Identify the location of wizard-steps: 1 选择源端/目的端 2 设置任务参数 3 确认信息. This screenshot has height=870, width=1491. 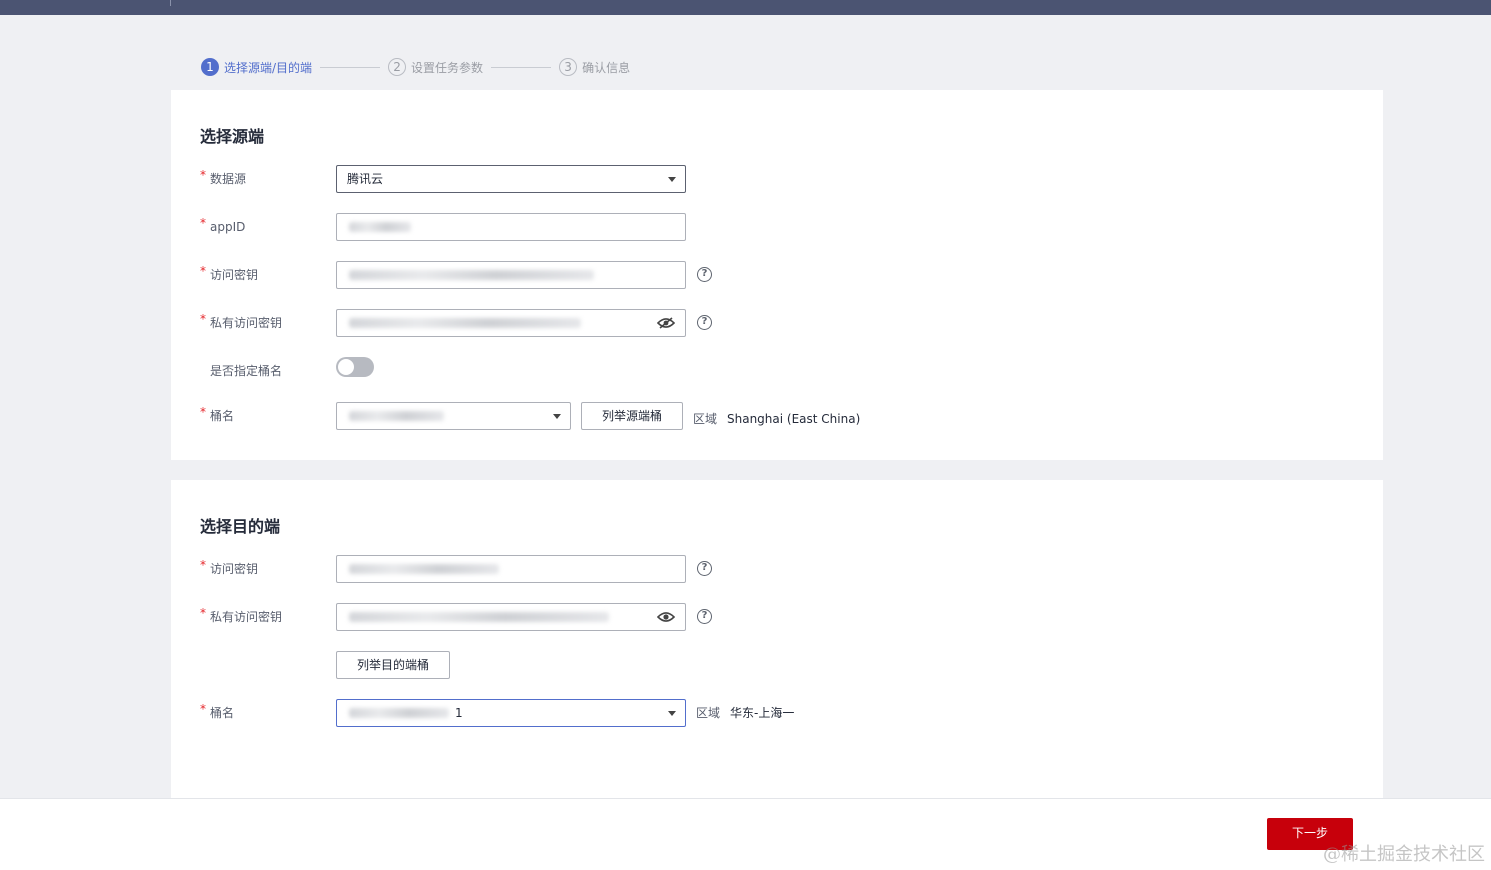
(415, 67).